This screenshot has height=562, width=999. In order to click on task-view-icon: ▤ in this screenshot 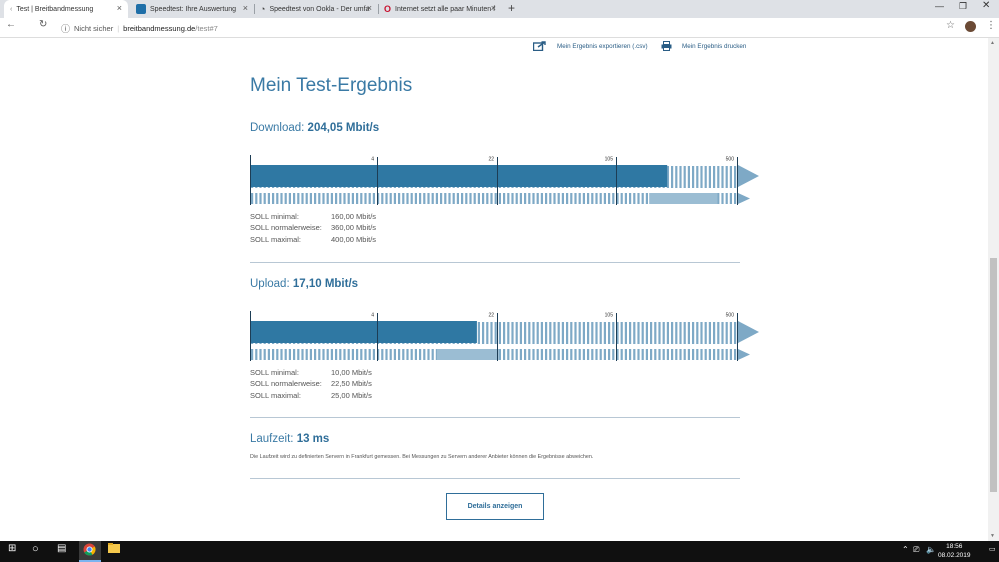, I will do `click(61, 548)`.